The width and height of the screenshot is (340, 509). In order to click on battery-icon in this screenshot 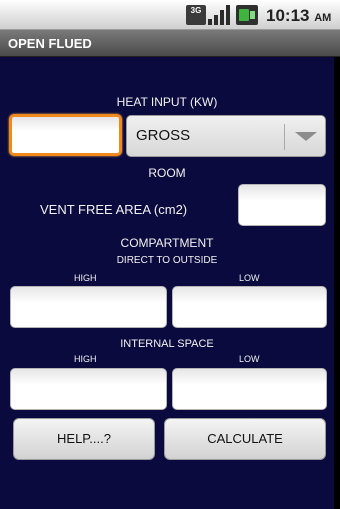, I will do `click(247, 15)`.